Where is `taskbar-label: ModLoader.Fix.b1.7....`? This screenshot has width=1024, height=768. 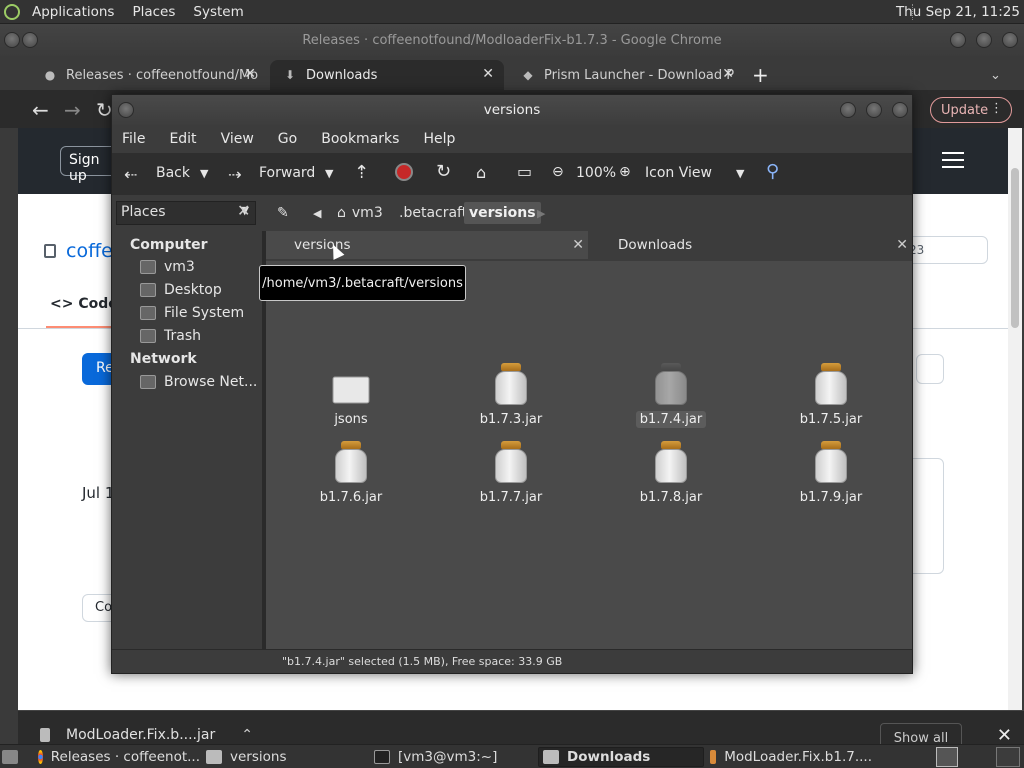 taskbar-label: ModLoader.Fix.b1.7.... is located at coordinates (798, 757).